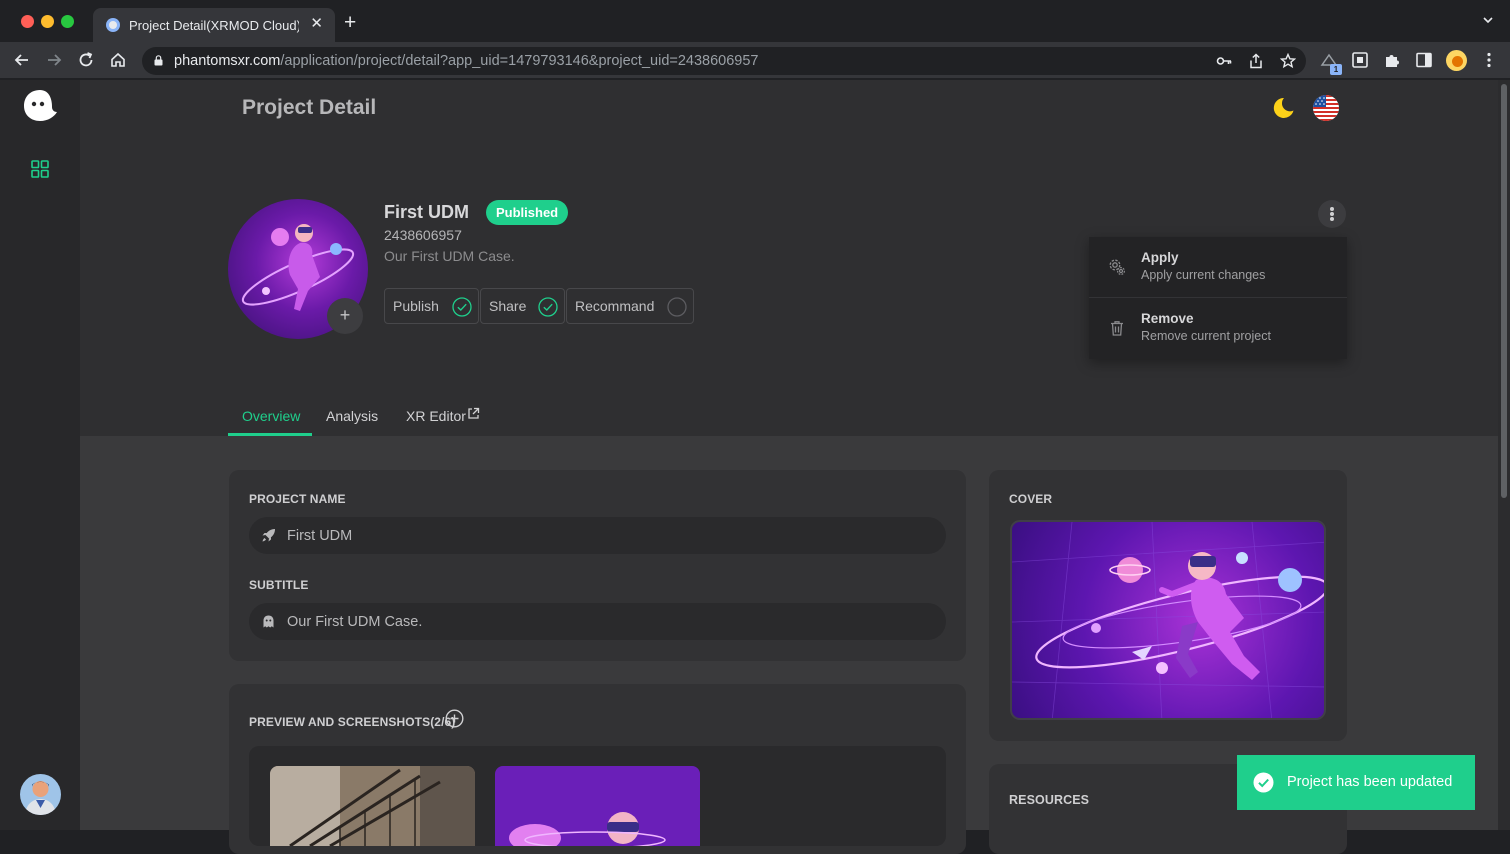 The height and width of the screenshot is (854, 1510). What do you see at coordinates (1456, 60) in the screenshot?
I see `browser-profile-avatar` at bounding box center [1456, 60].